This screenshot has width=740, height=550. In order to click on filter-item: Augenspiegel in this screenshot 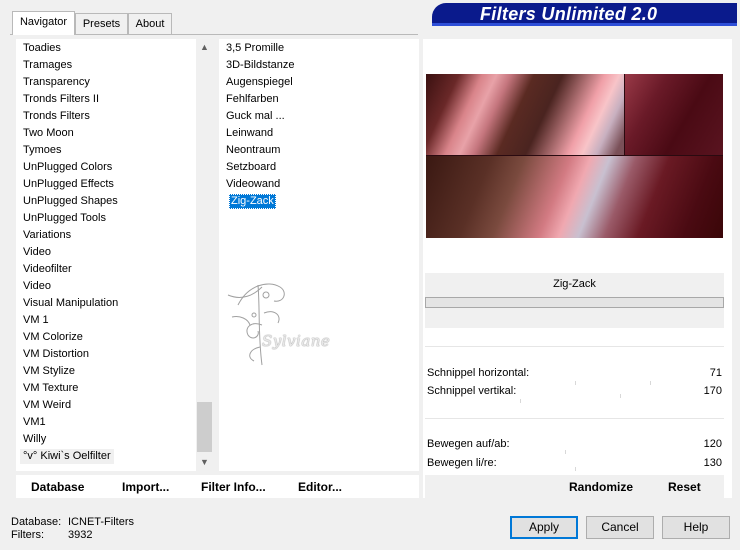, I will do `click(259, 82)`.